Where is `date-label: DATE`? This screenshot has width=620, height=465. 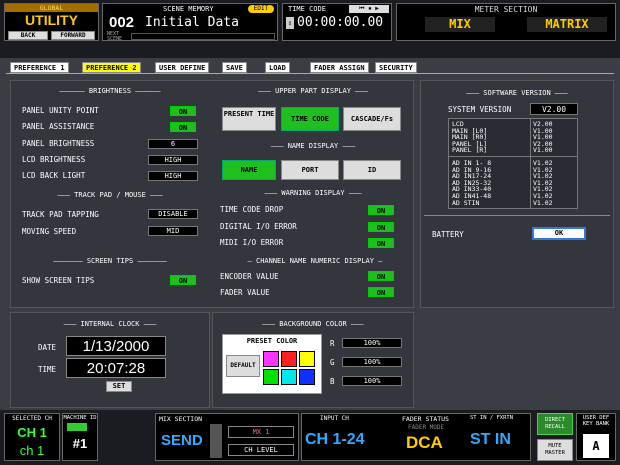 date-label: DATE is located at coordinates (47, 347).